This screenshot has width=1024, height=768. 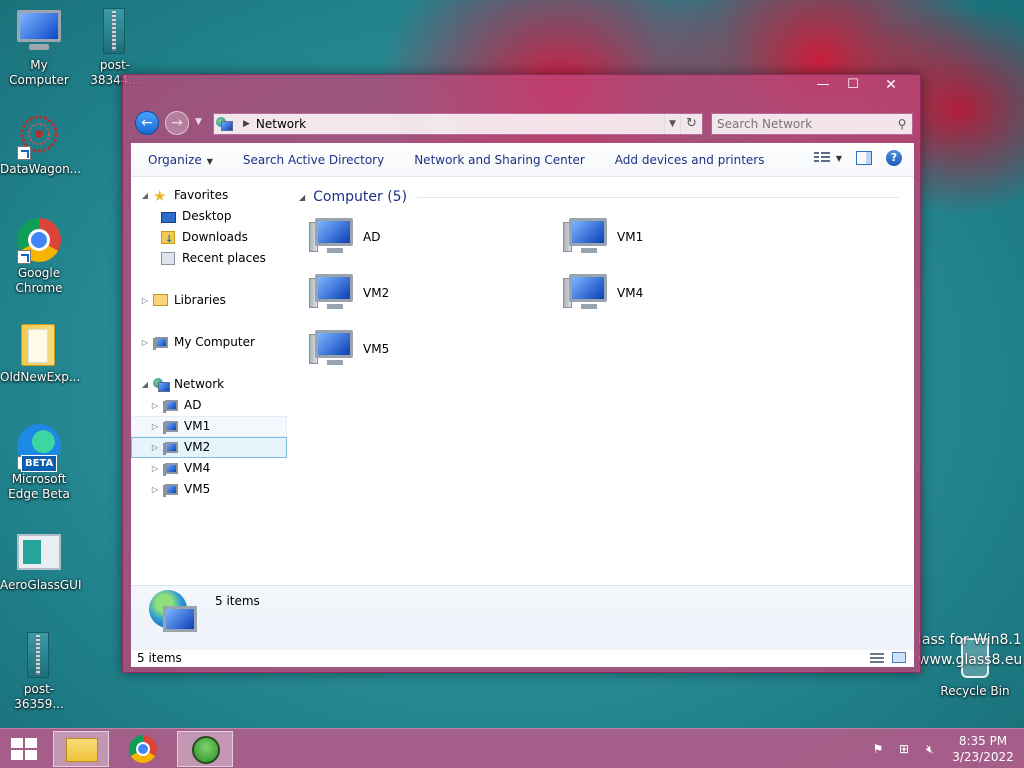 I want to click on desktop-icon-label: AeroGlassGUI, so click(x=41, y=585).